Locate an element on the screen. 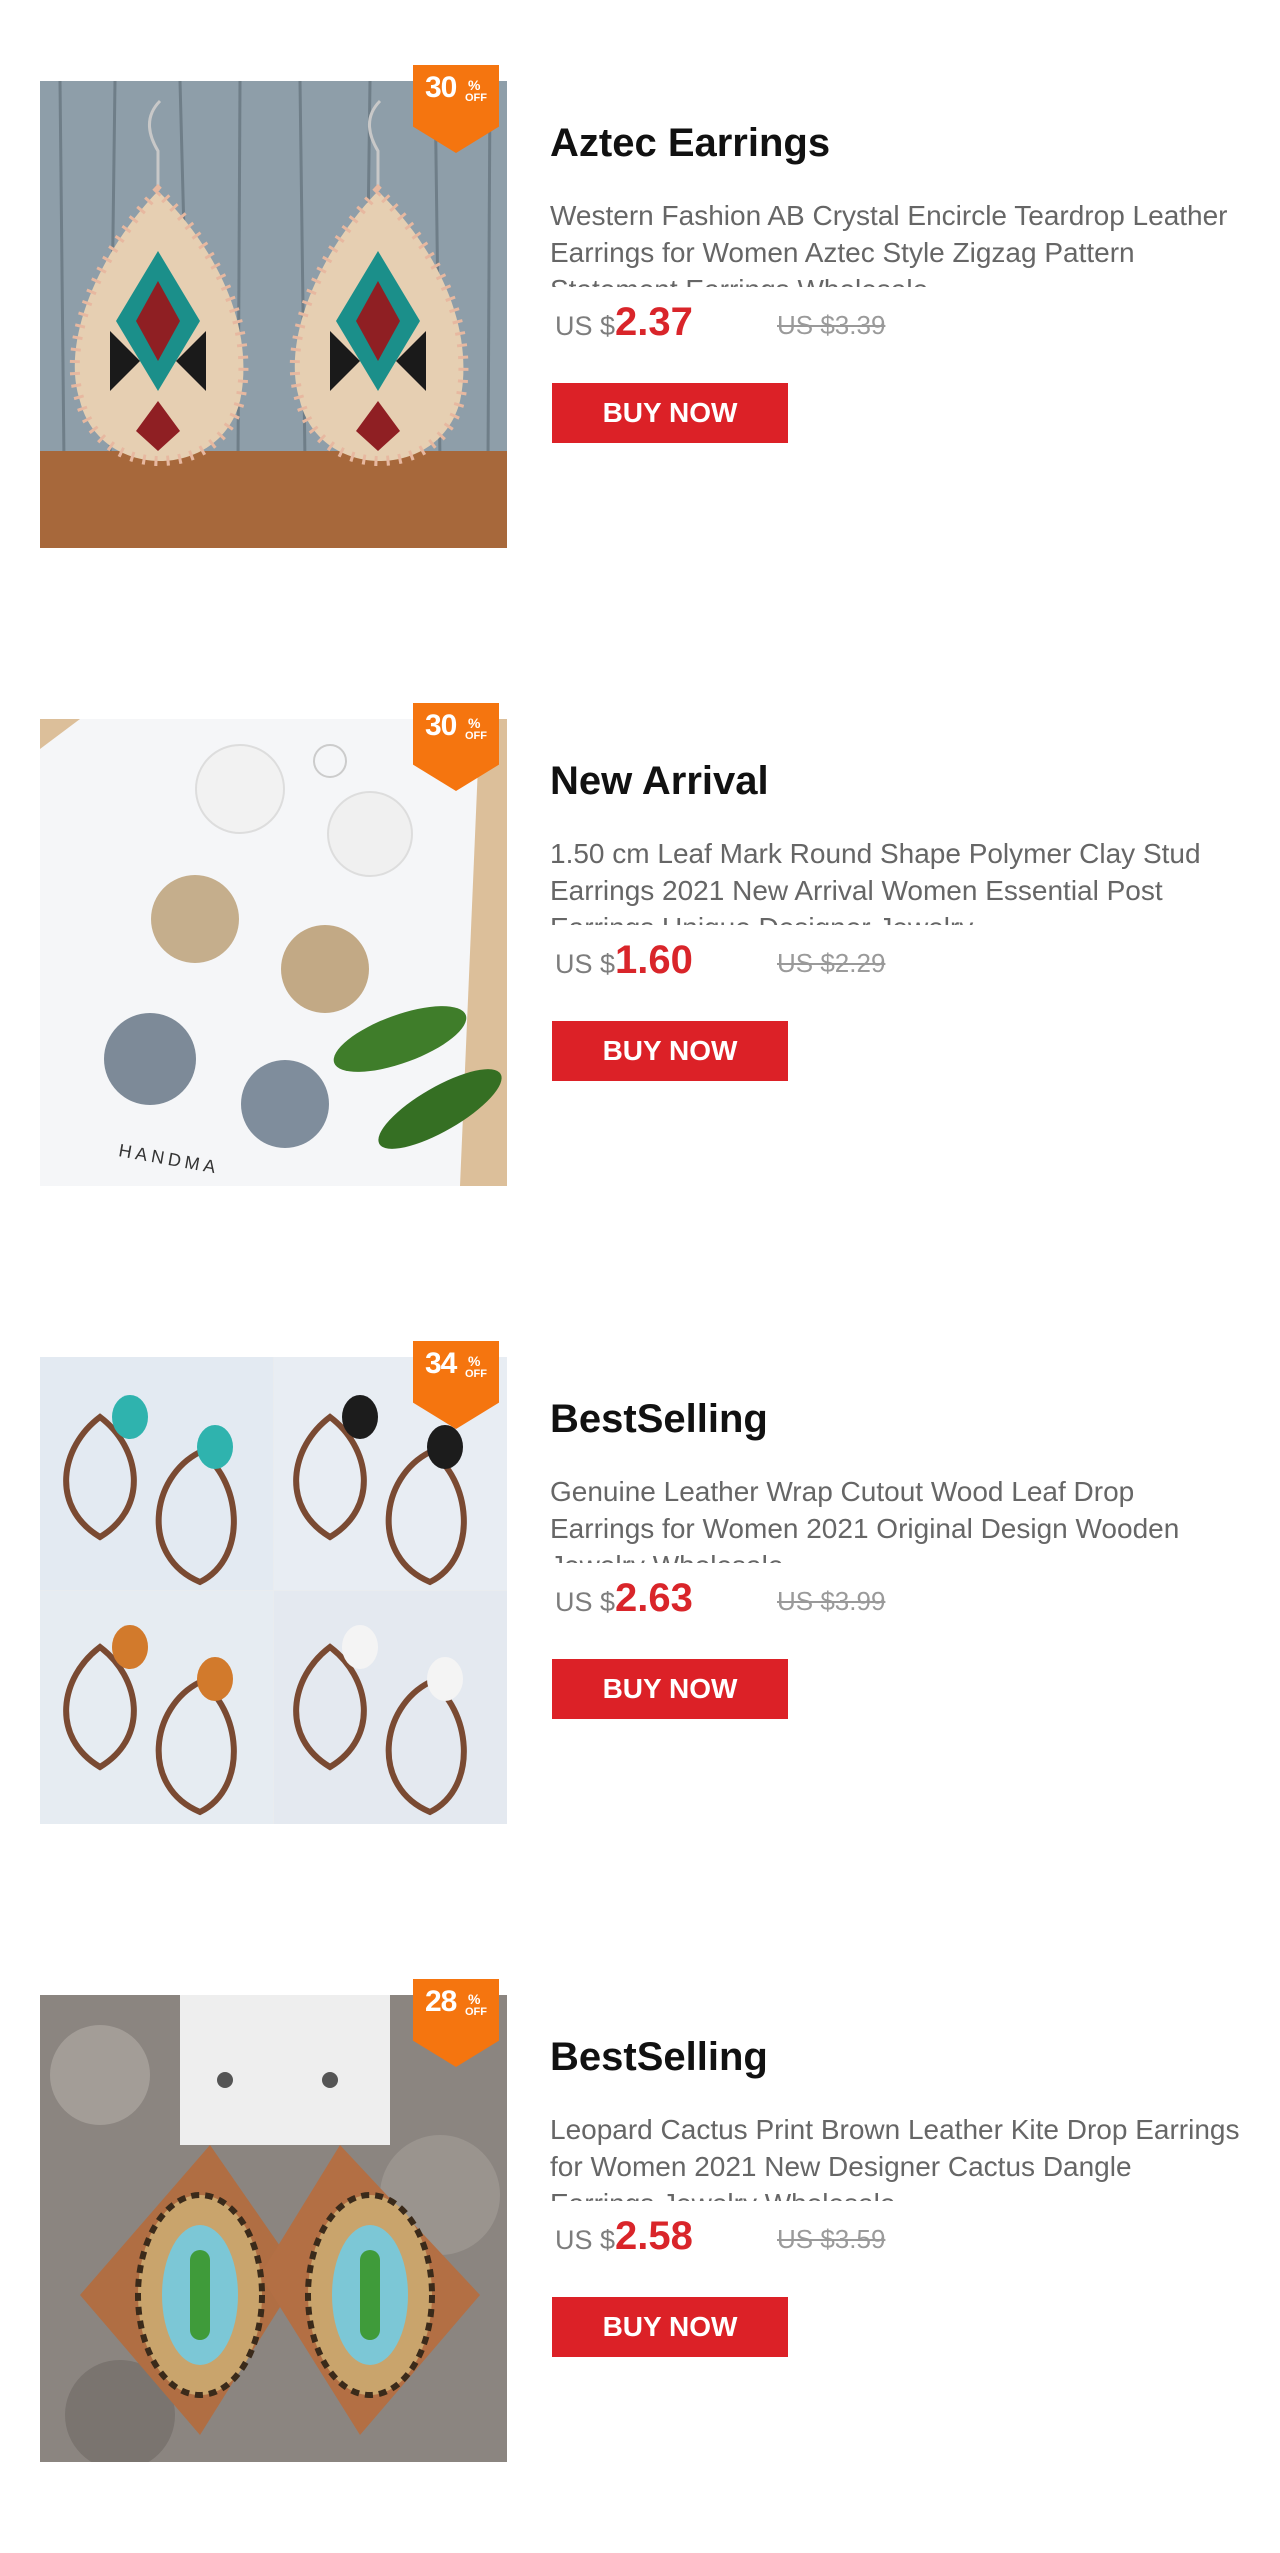 This screenshot has width=1280, height=2553. price-value: 1.60 is located at coordinates (654, 960).